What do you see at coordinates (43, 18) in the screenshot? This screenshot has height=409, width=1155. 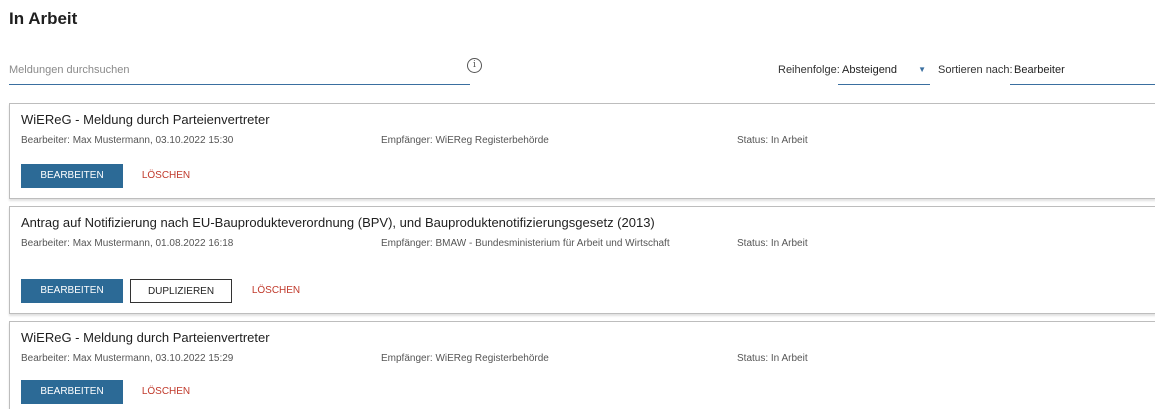 I see `page-title: In Arbeit` at bounding box center [43, 18].